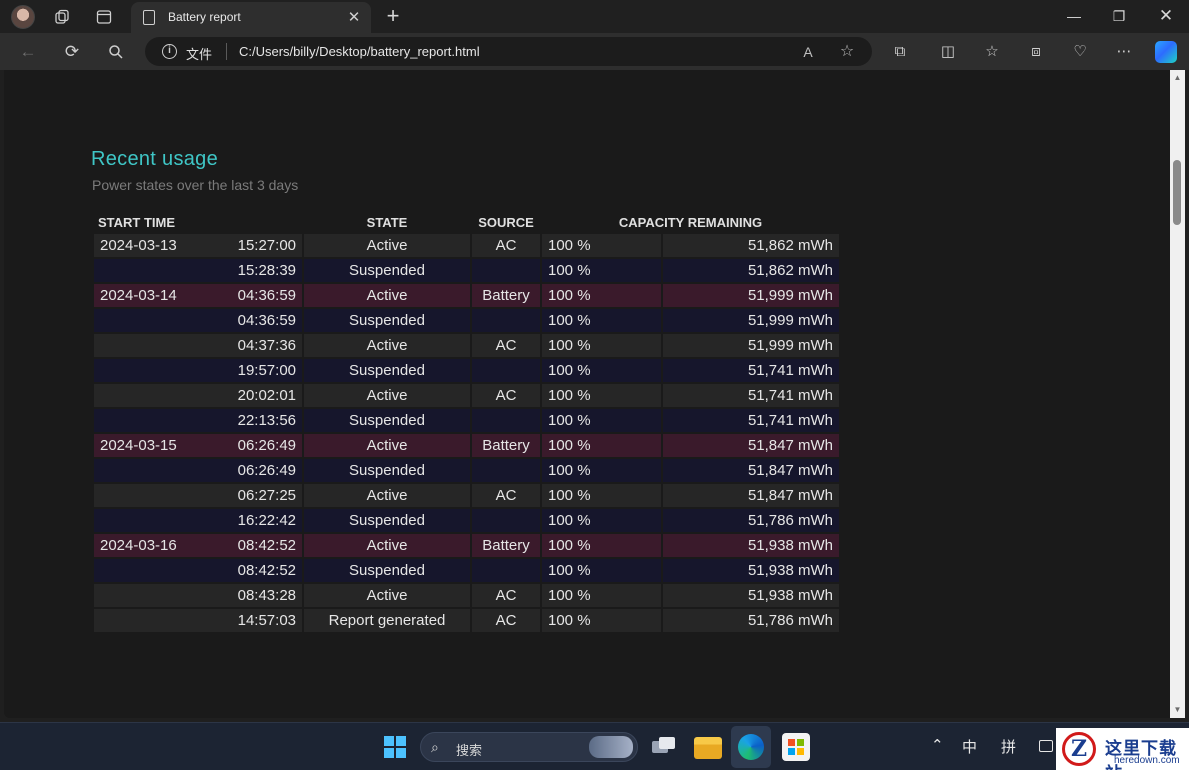 This screenshot has width=1189, height=770. What do you see at coordinates (354, 17) in the screenshot?
I see `close-icon: ✕` at bounding box center [354, 17].